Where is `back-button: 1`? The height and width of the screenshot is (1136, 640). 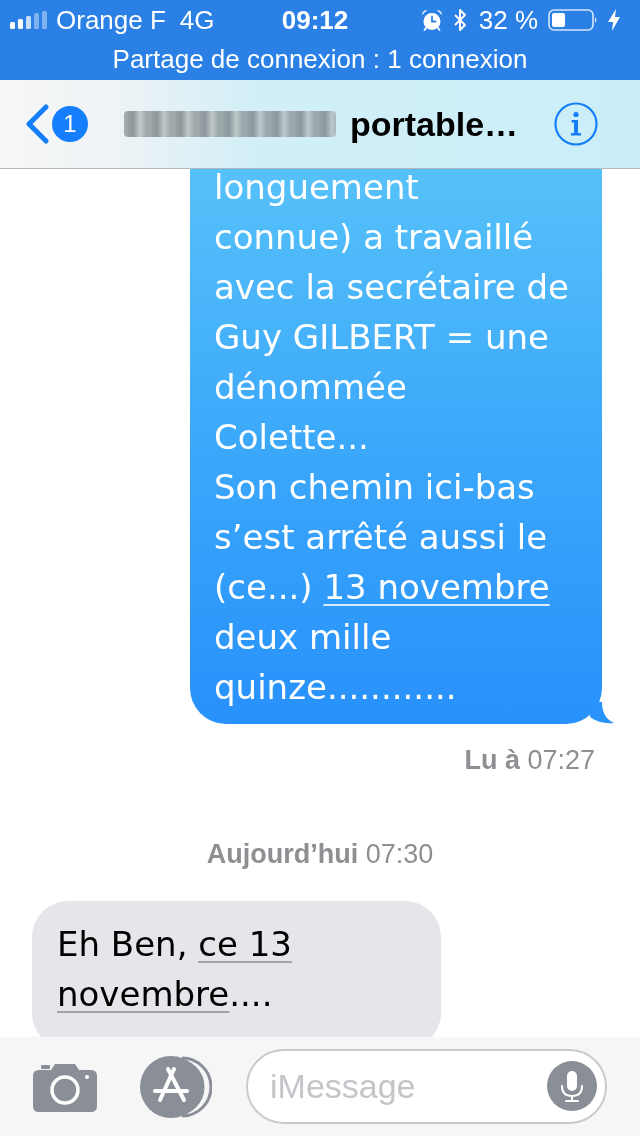
back-button: 1 is located at coordinates (56, 124).